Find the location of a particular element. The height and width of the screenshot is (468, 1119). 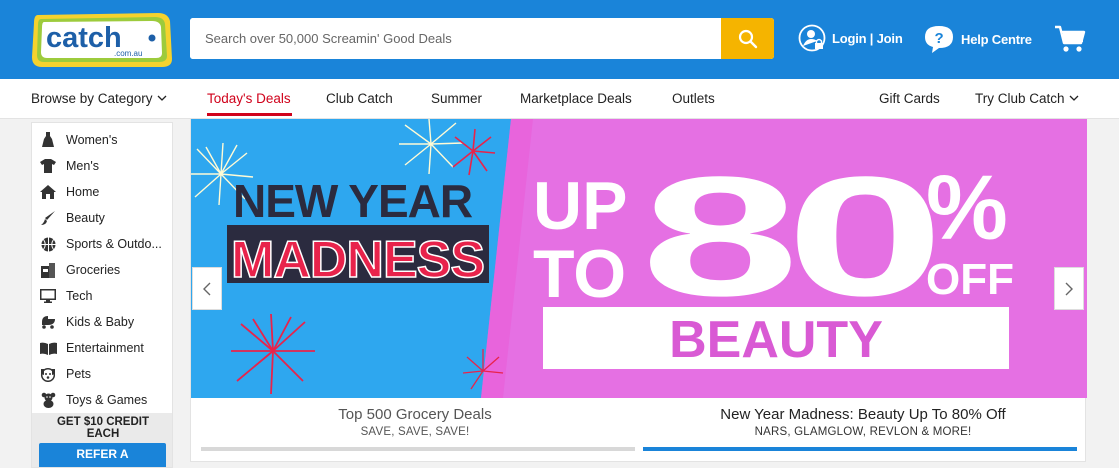

help-bubble-icon: ? is located at coordinates (939, 39).